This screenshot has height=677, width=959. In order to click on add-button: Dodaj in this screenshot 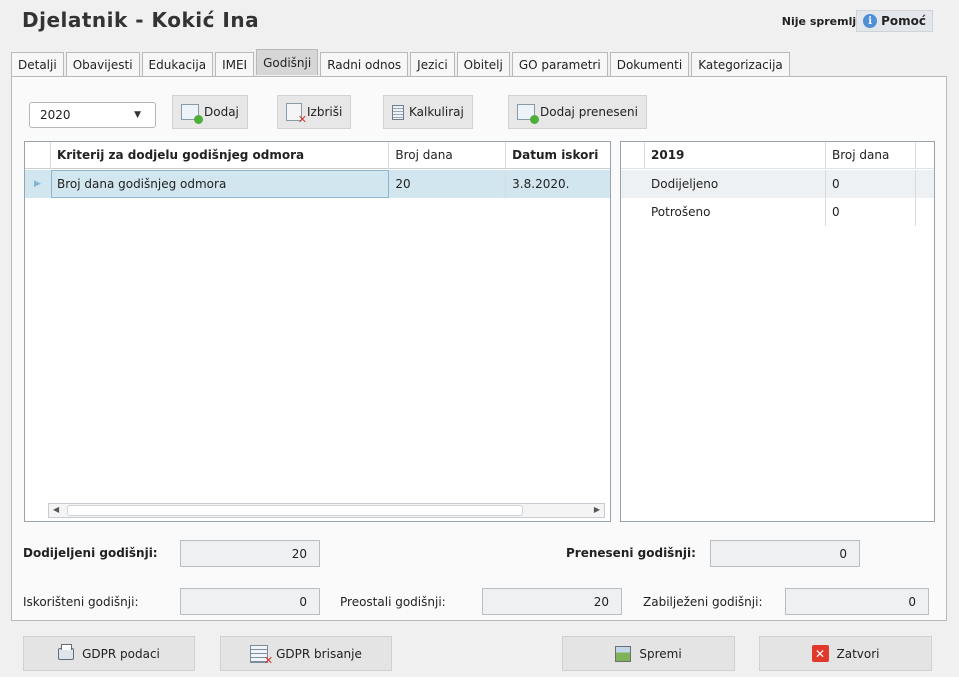, I will do `click(210, 112)`.